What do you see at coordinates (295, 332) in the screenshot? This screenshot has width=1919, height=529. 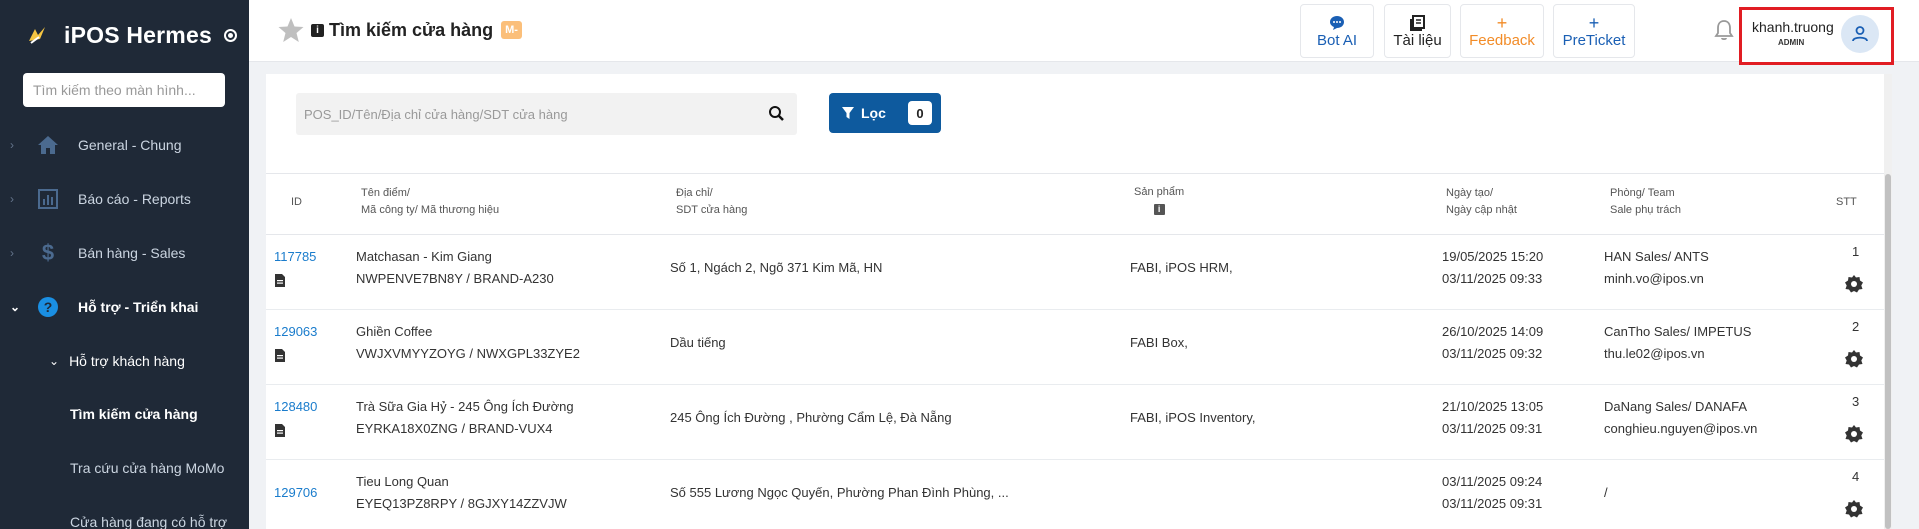 I see `store-id-link: 129063` at bounding box center [295, 332].